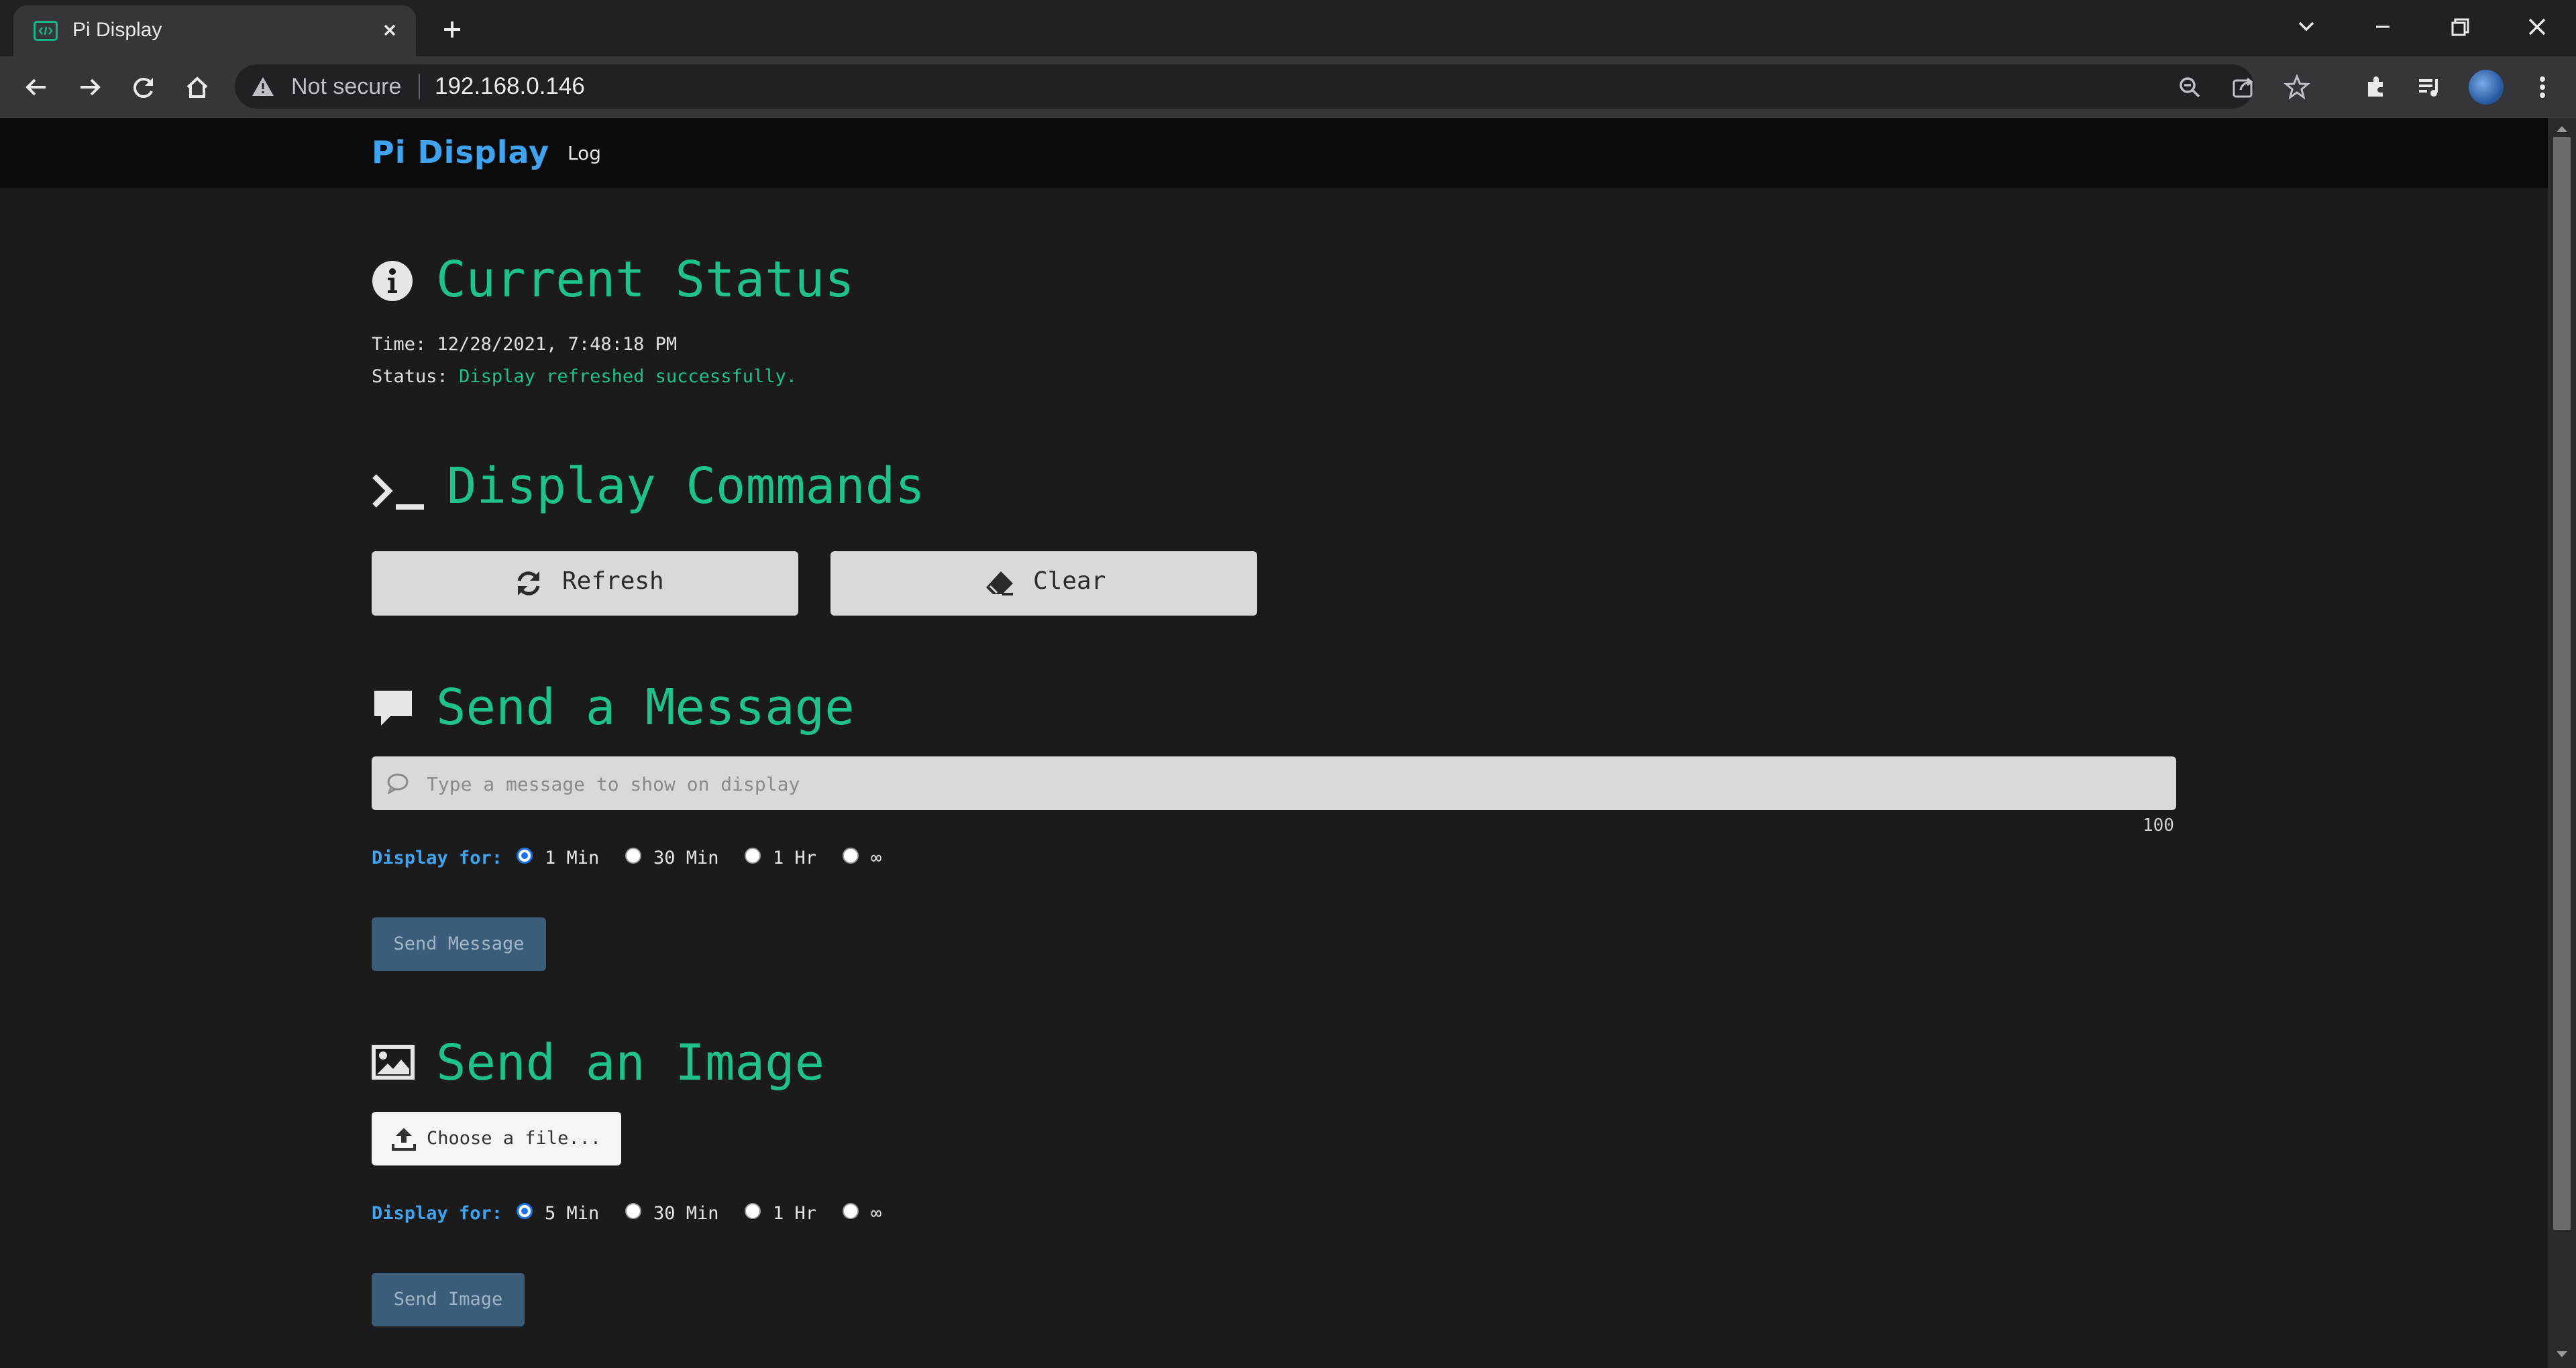 This screenshot has height=1368, width=2576. What do you see at coordinates (1274, 153) in the screenshot?
I see `site-navbar: Pi Display Log` at bounding box center [1274, 153].